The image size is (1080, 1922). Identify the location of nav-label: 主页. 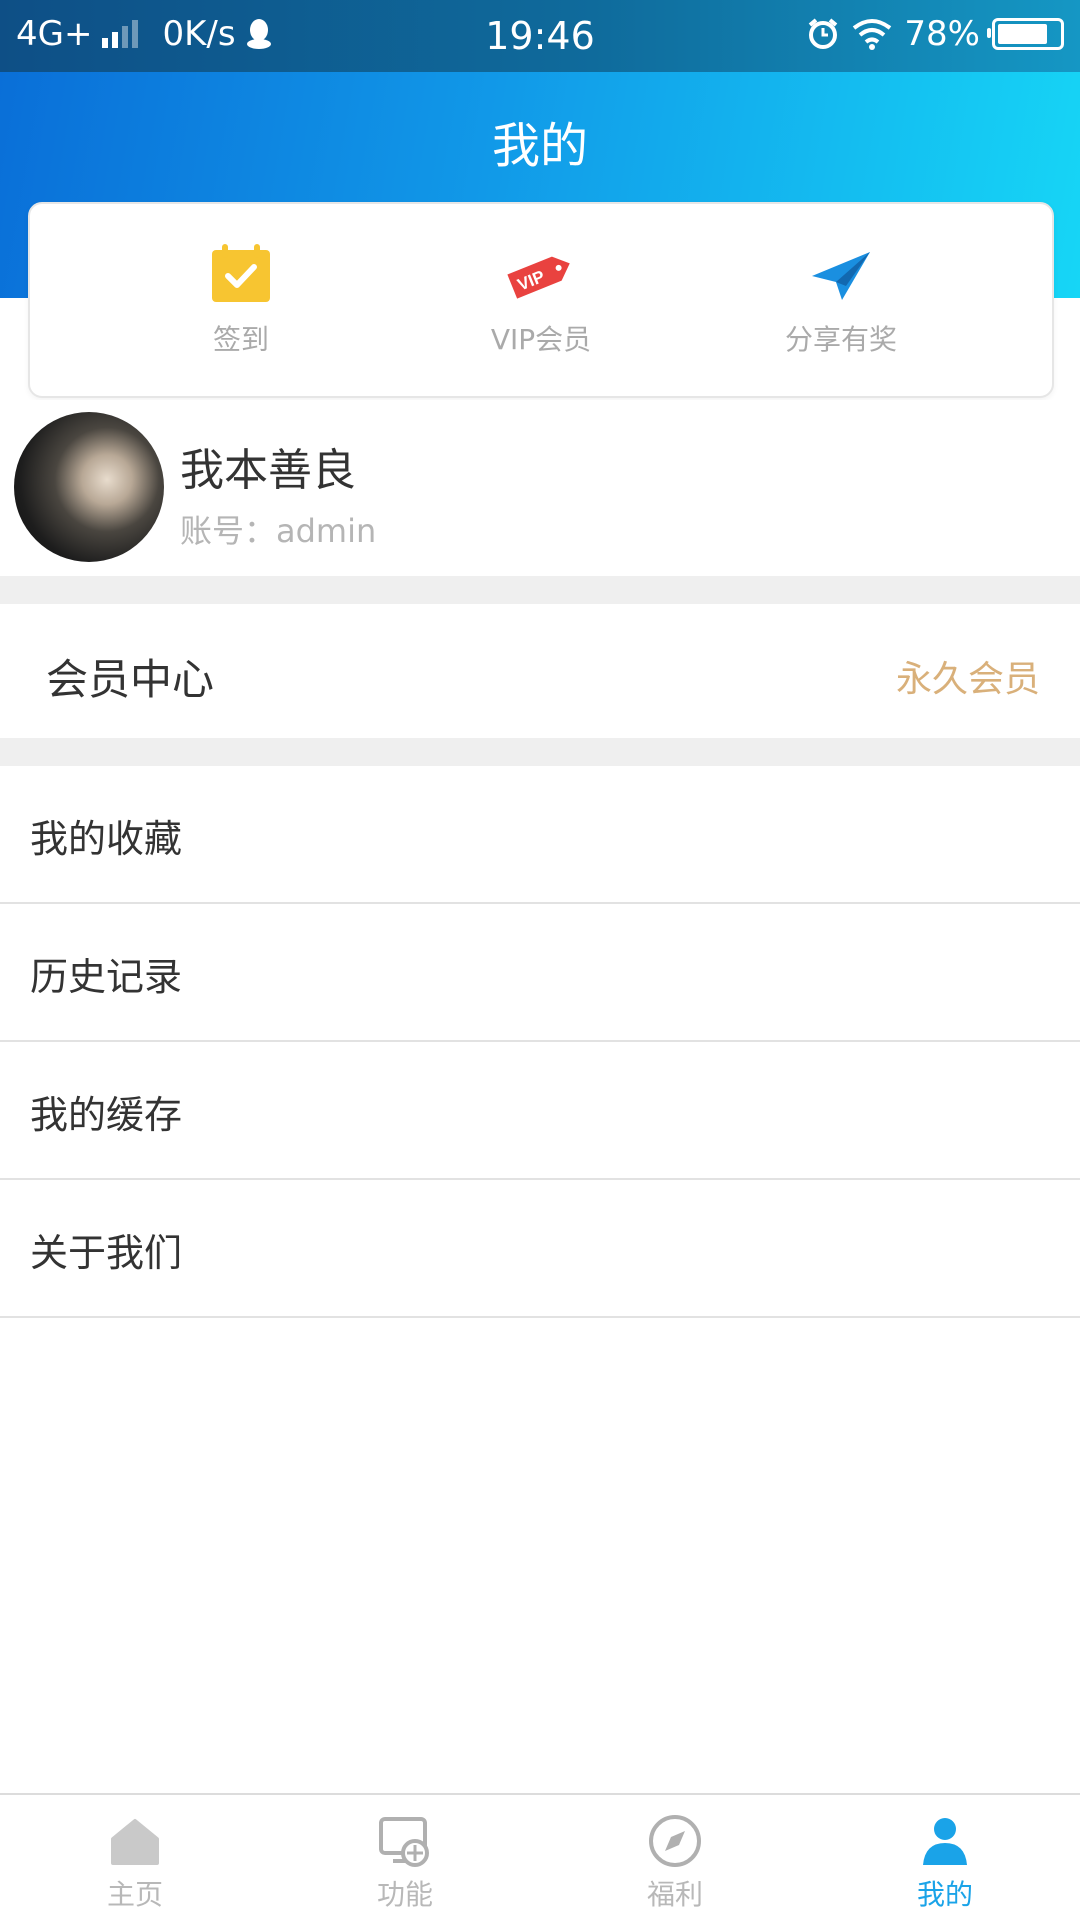
(134, 1894).